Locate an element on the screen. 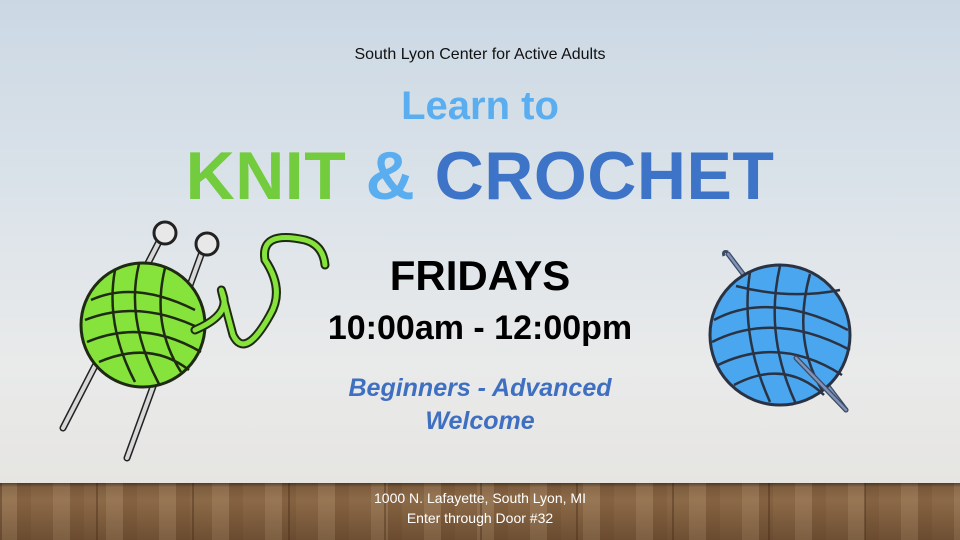 This screenshot has width=960, height=540. main-headline: KNIT & CROCHET is located at coordinates (480, 176).